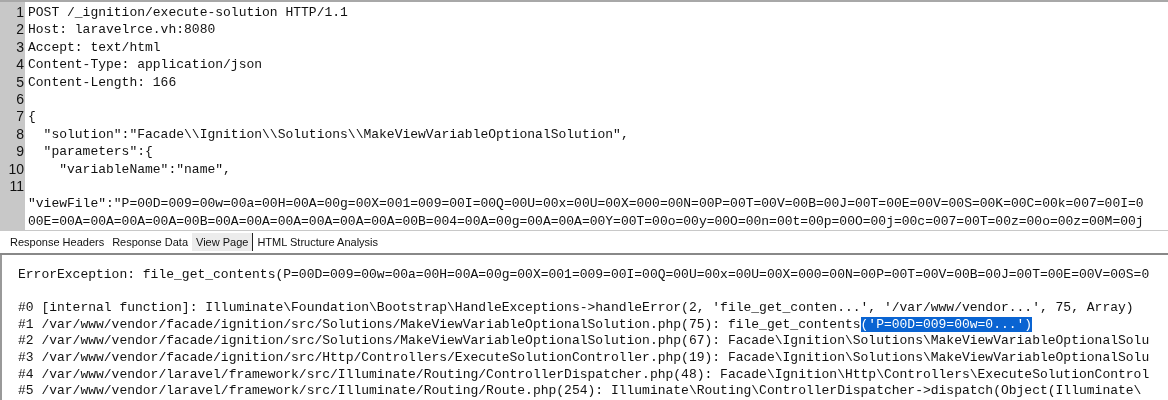  I want to click on line-number: 7, so click(20, 116).